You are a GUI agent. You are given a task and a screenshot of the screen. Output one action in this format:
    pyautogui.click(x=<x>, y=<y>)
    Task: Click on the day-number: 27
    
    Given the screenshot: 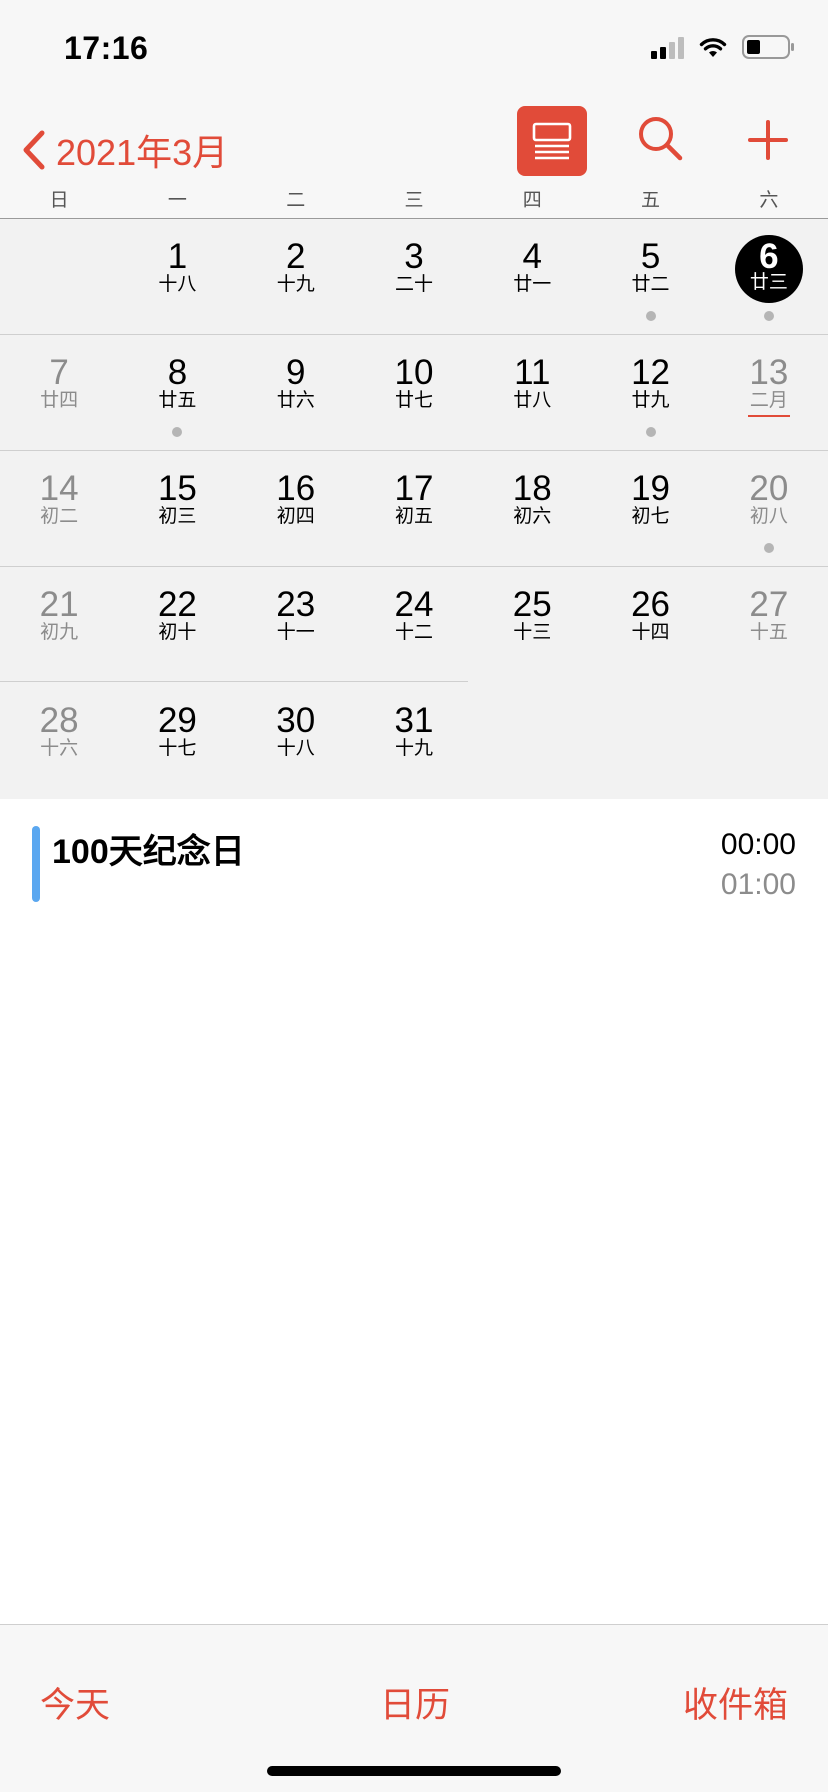 What is the action you would take?
    pyautogui.click(x=769, y=604)
    